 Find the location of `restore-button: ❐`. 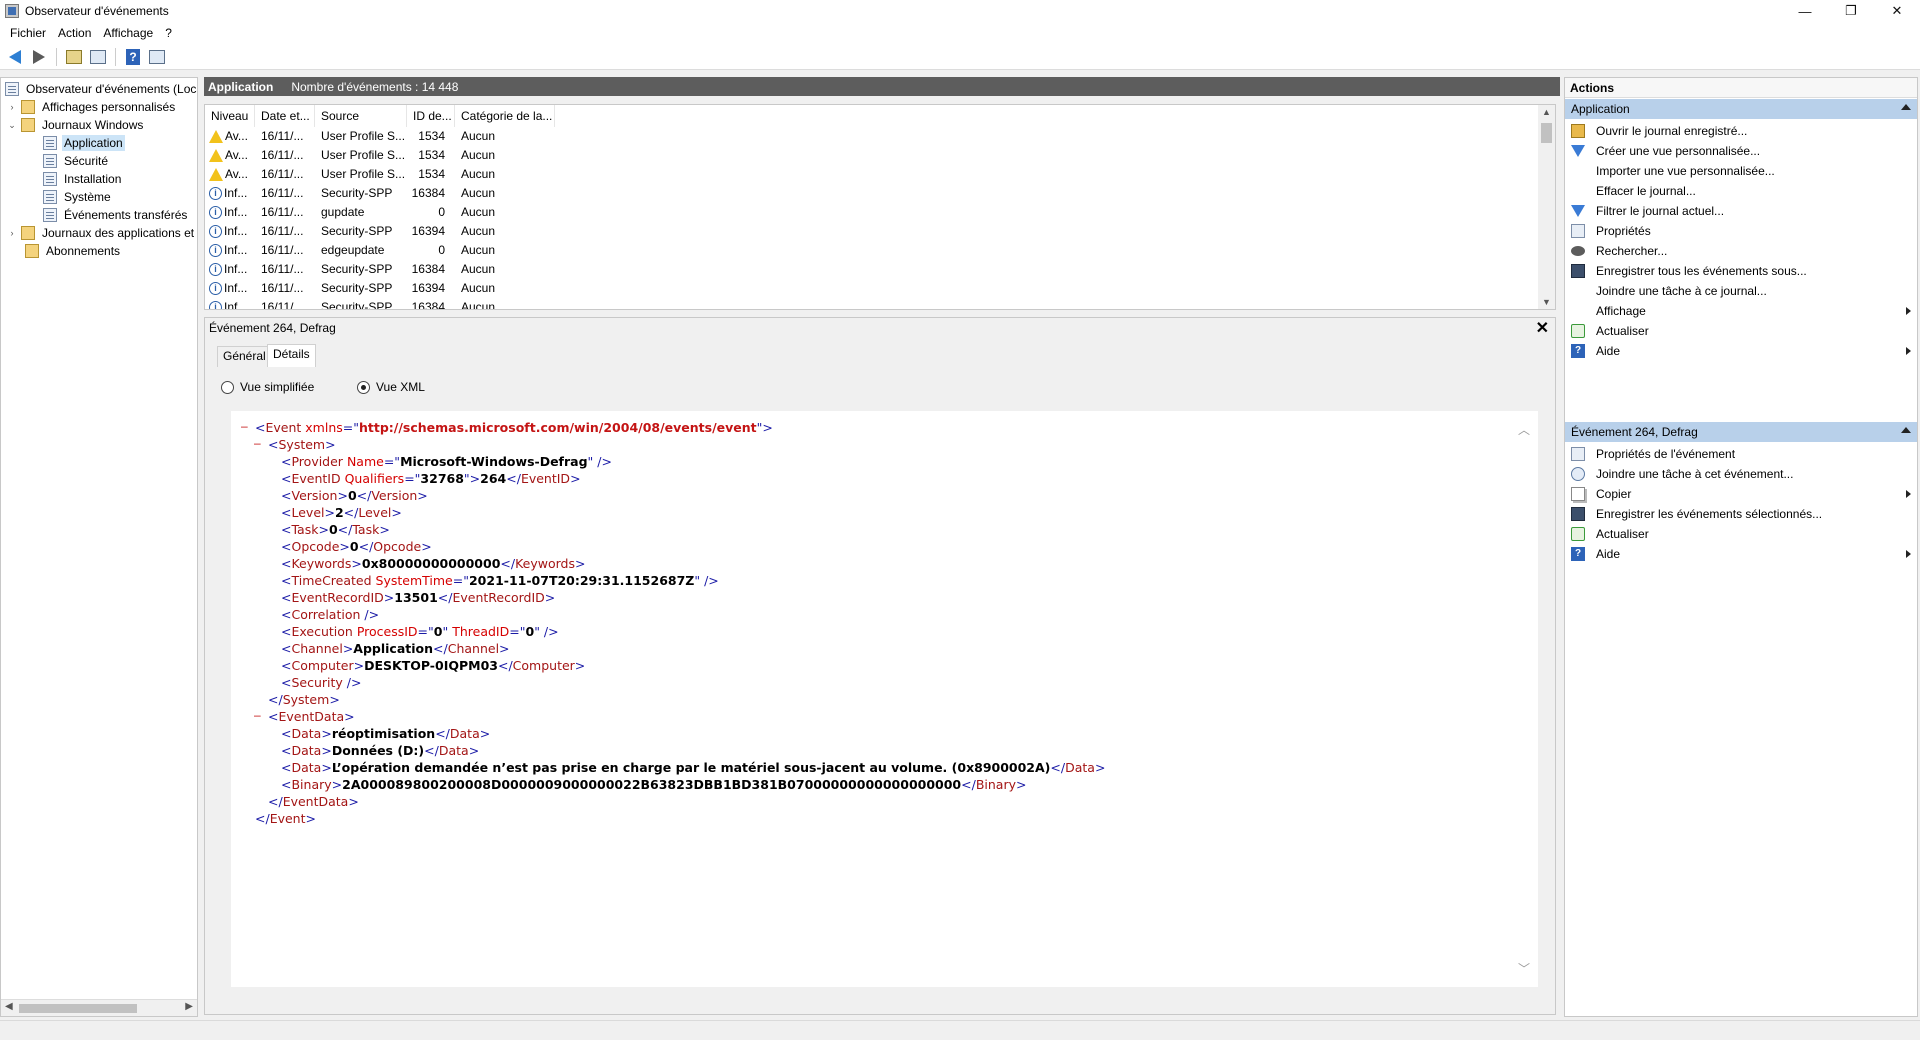

restore-button: ❐ is located at coordinates (1851, 11).